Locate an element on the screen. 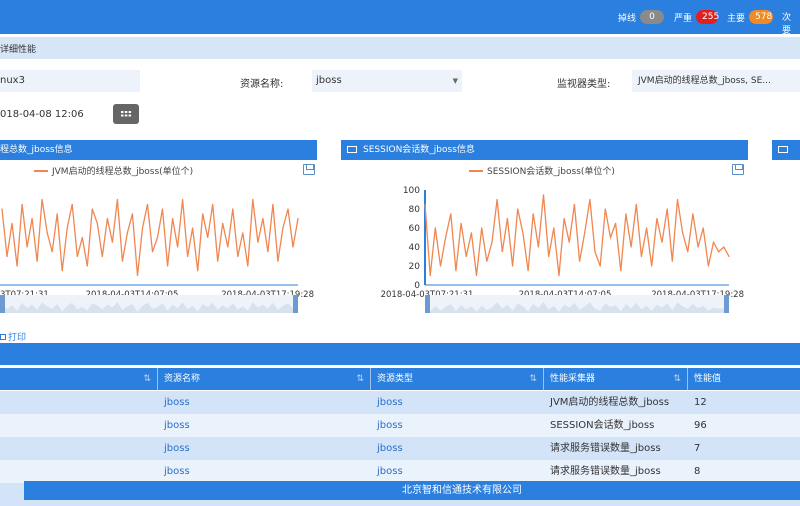 This screenshot has height=506, width=800. resource-select-value: jboss is located at coordinates (329, 80).